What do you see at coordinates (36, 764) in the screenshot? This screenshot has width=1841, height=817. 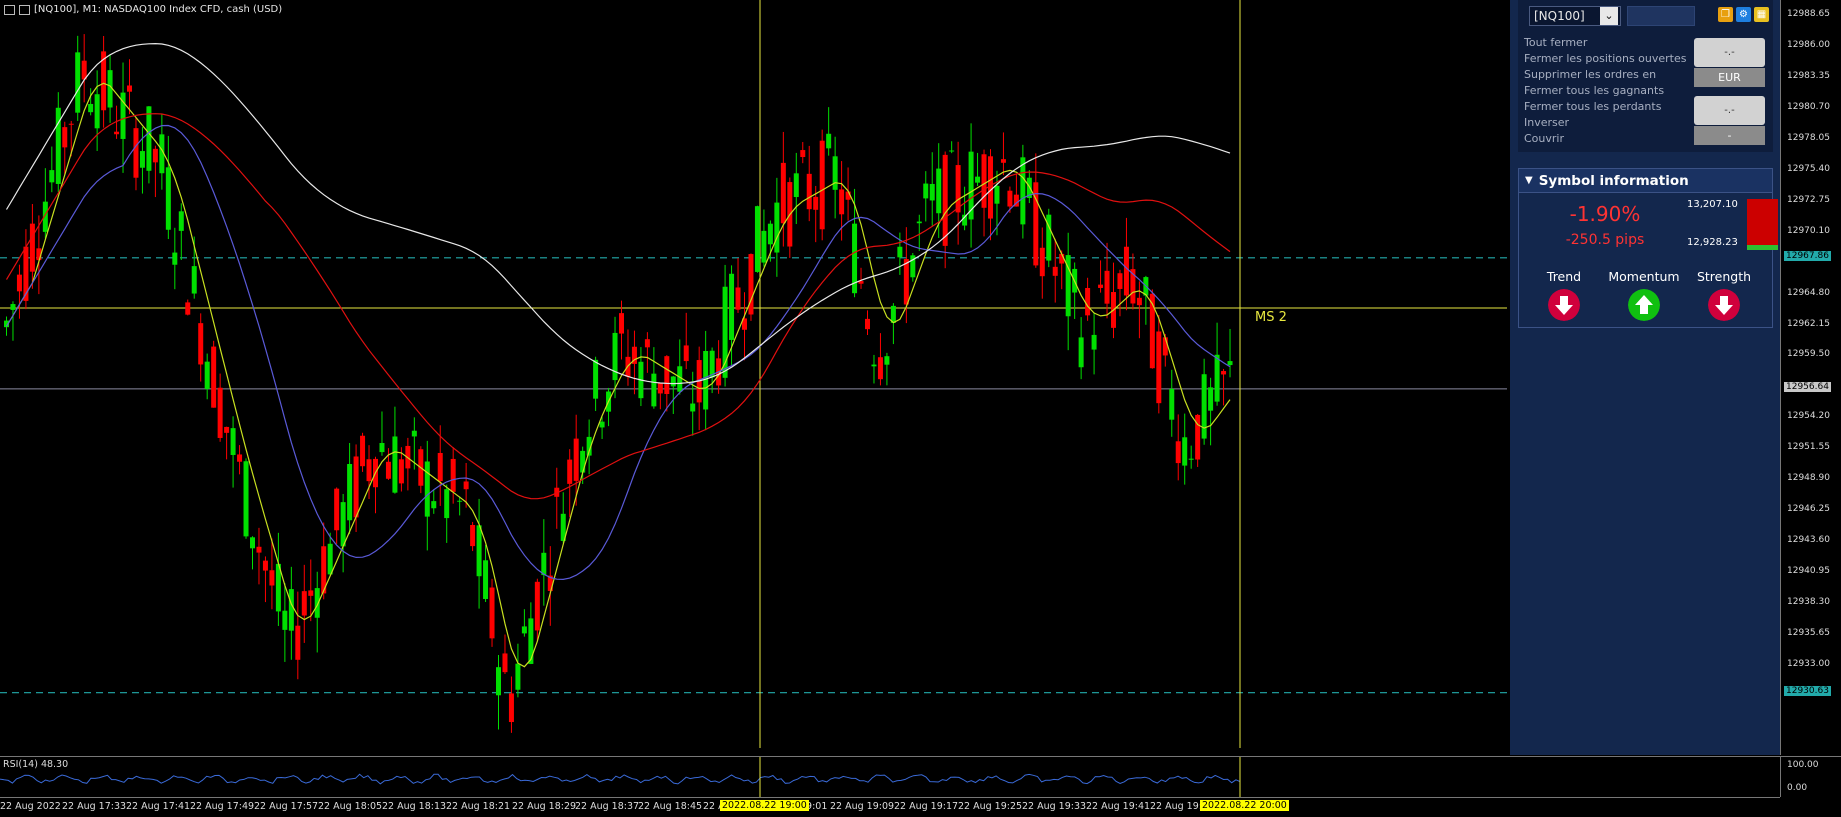 I see `rsi-label: RSI(14) 48.30` at bounding box center [36, 764].